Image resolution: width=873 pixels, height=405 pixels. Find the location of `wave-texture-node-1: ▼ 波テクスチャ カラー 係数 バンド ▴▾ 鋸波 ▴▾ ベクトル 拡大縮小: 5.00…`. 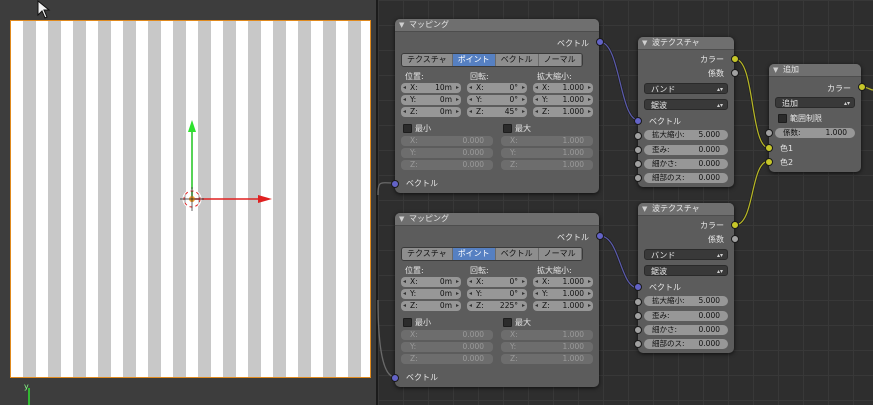

wave-texture-node-1: ▼ 波テクスチャ カラー 係数 バンド ▴▾ 鋸波 ▴▾ ベクトル 拡大縮小: 5.00… is located at coordinates (686, 112).